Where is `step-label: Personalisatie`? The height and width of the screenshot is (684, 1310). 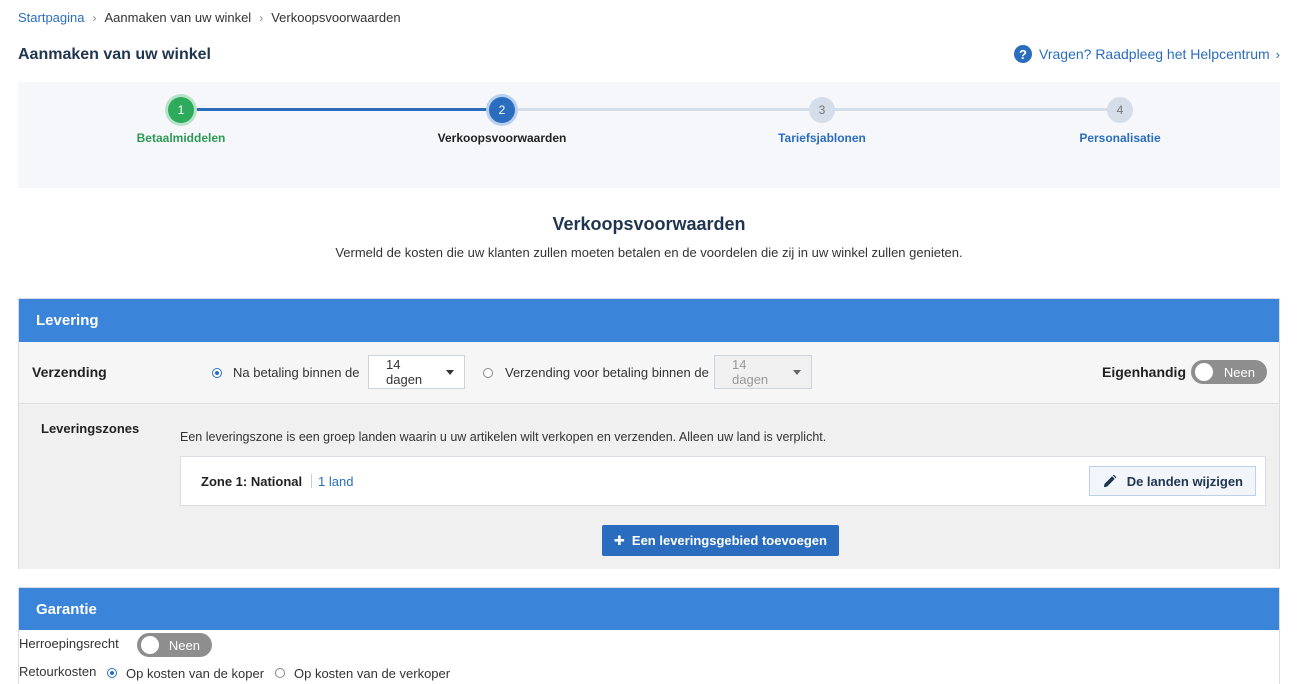
step-label: Personalisatie is located at coordinates (1120, 138).